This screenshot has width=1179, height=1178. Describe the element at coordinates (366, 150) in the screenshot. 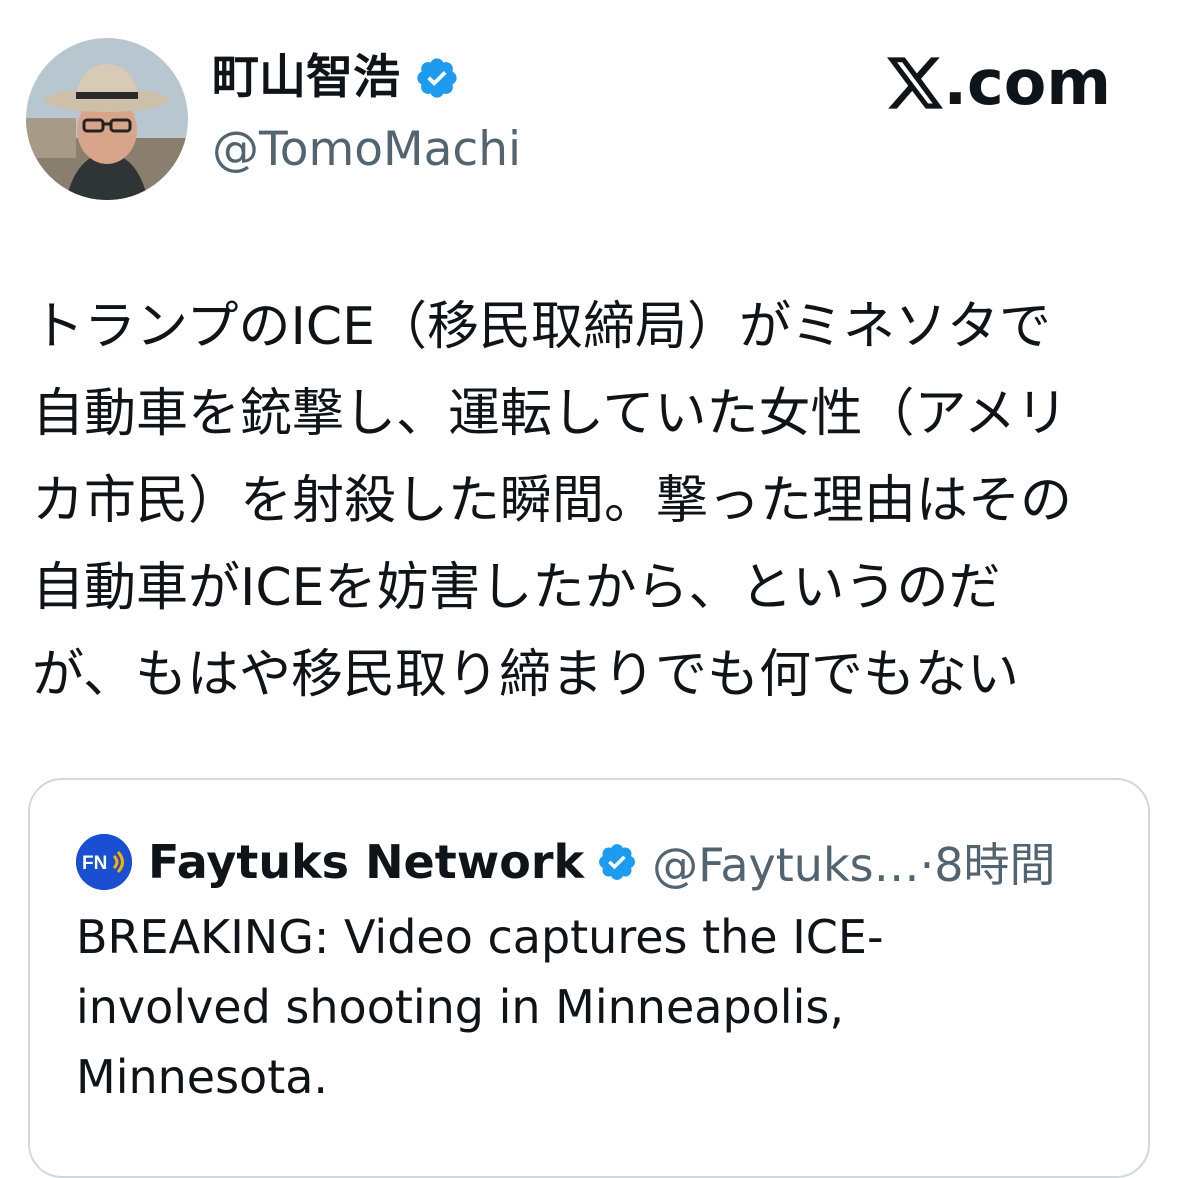

I see `author-handle: @TomoMachi` at that location.